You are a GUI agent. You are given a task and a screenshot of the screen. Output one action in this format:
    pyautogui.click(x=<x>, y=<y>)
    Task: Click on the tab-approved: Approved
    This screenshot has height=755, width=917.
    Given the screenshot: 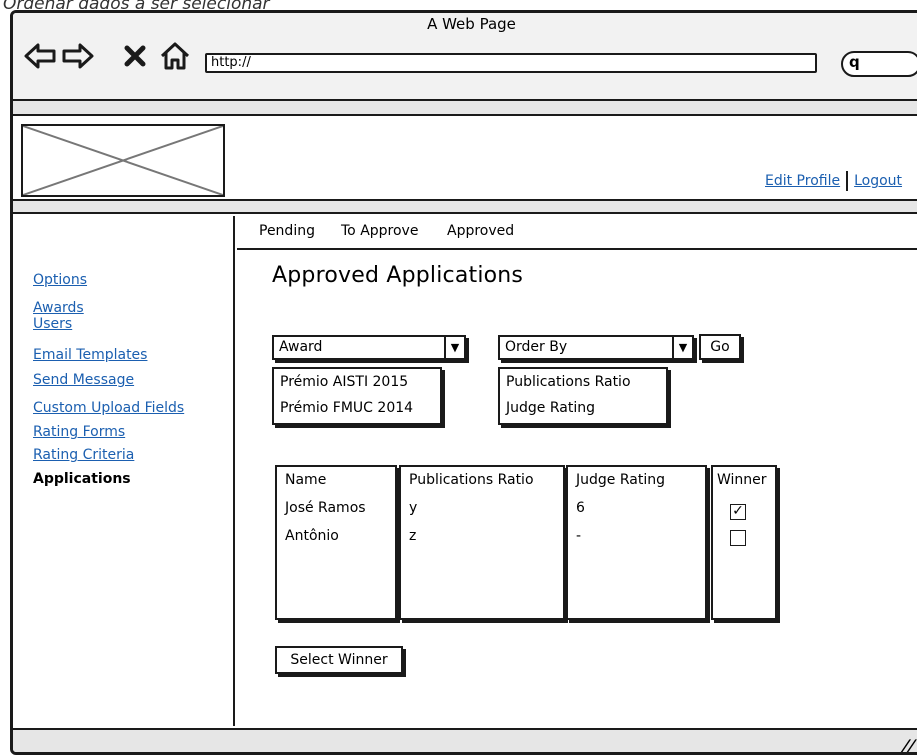 What is the action you would take?
    pyautogui.click(x=480, y=231)
    